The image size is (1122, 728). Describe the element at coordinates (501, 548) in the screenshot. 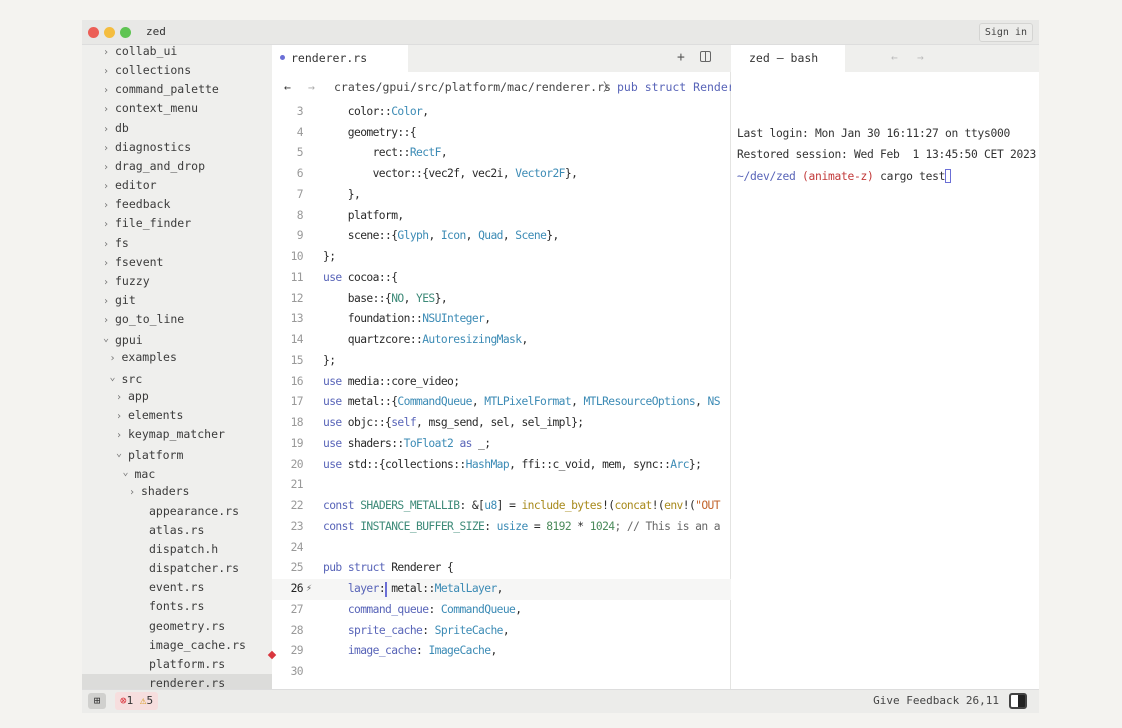

I see `code-line: 24` at that location.